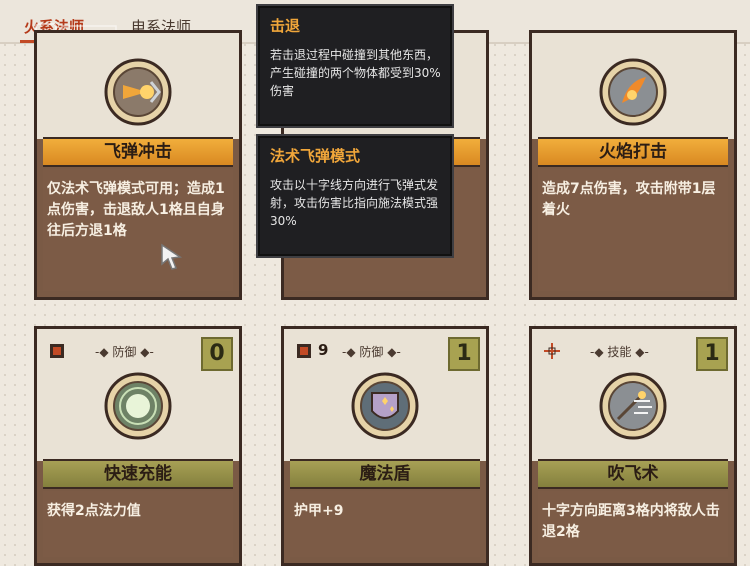 This screenshot has width=750, height=566. What do you see at coordinates (138, 152) in the screenshot?
I see `card-title: 飞弹冲击` at bounding box center [138, 152].